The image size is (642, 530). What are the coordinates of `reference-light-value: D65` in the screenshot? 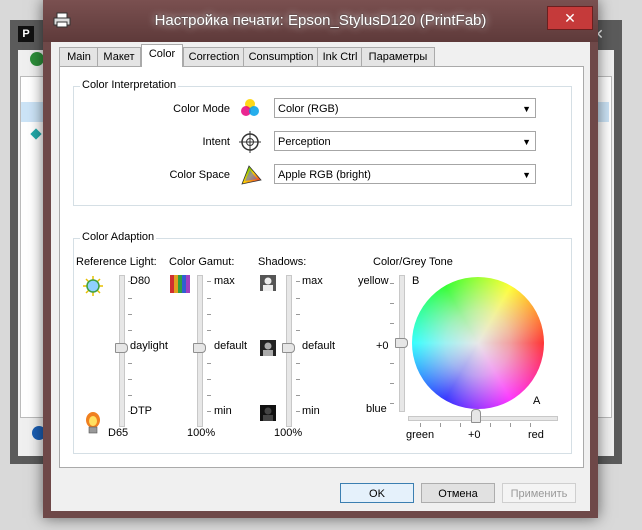 It's located at (118, 433).